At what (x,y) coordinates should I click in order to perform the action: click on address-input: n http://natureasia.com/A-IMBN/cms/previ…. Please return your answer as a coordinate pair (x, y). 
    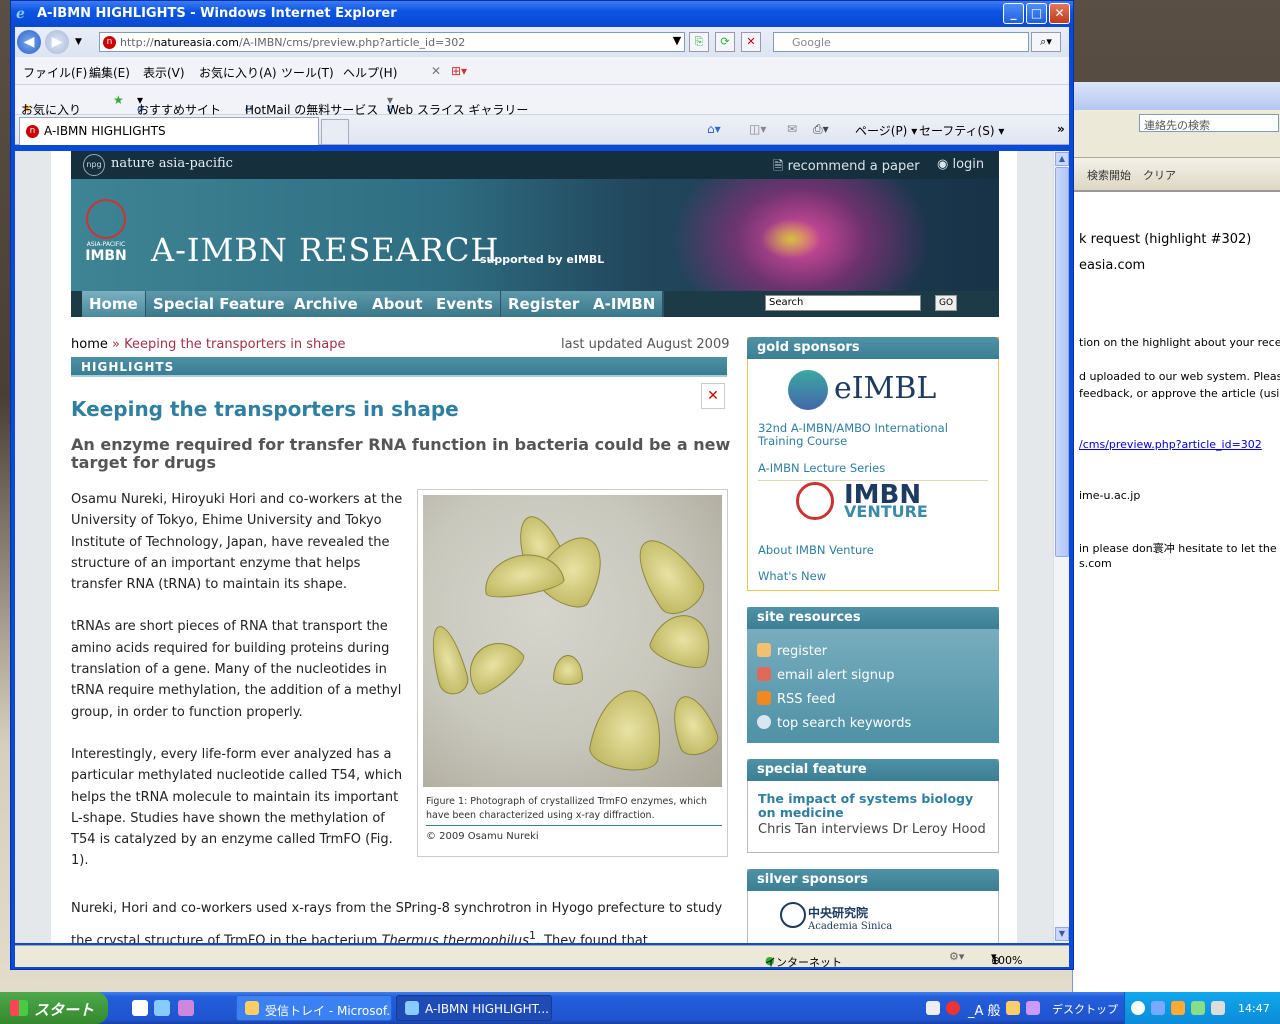
    Looking at the image, I should click on (392, 42).